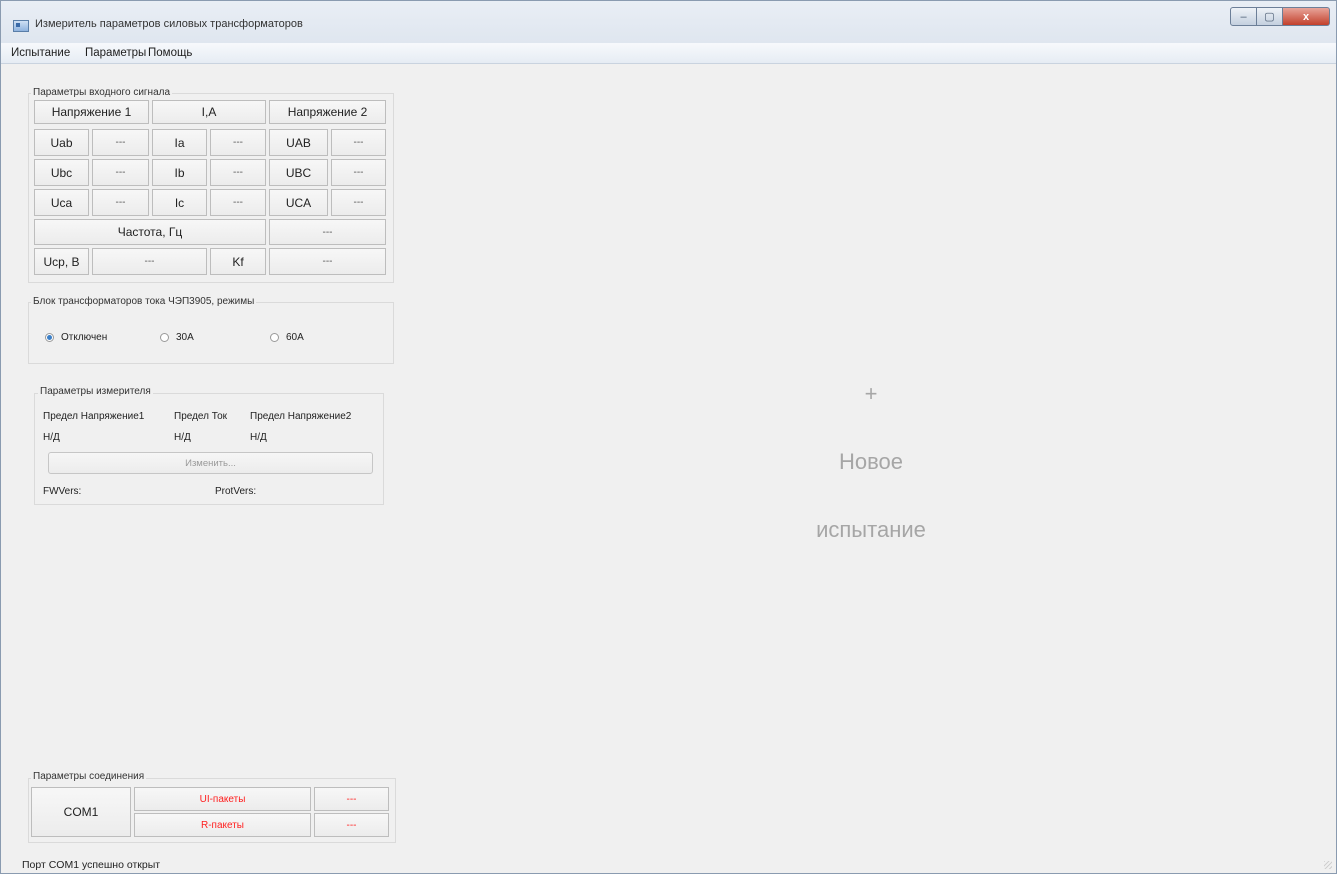 The width and height of the screenshot is (1337, 874). What do you see at coordinates (238, 142) in the screenshot?
I see `ia-value: ---` at bounding box center [238, 142].